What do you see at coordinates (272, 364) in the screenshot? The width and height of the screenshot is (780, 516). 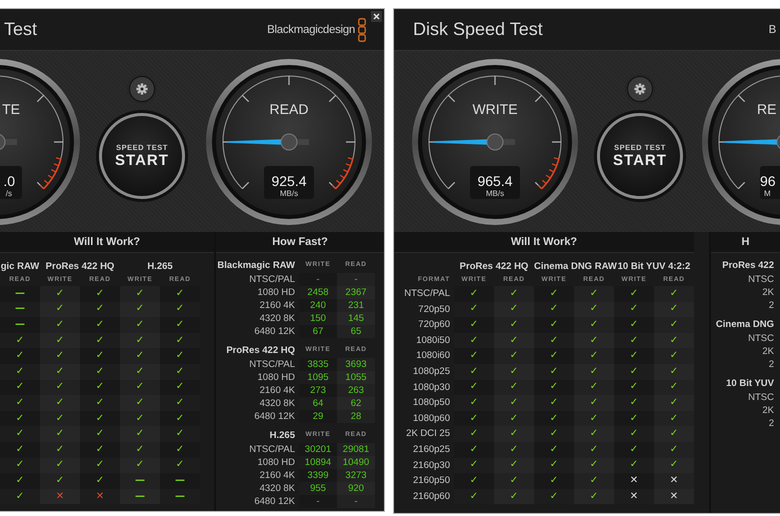 I see `format-label: NTSC/PAL` at bounding box center [272, 364].